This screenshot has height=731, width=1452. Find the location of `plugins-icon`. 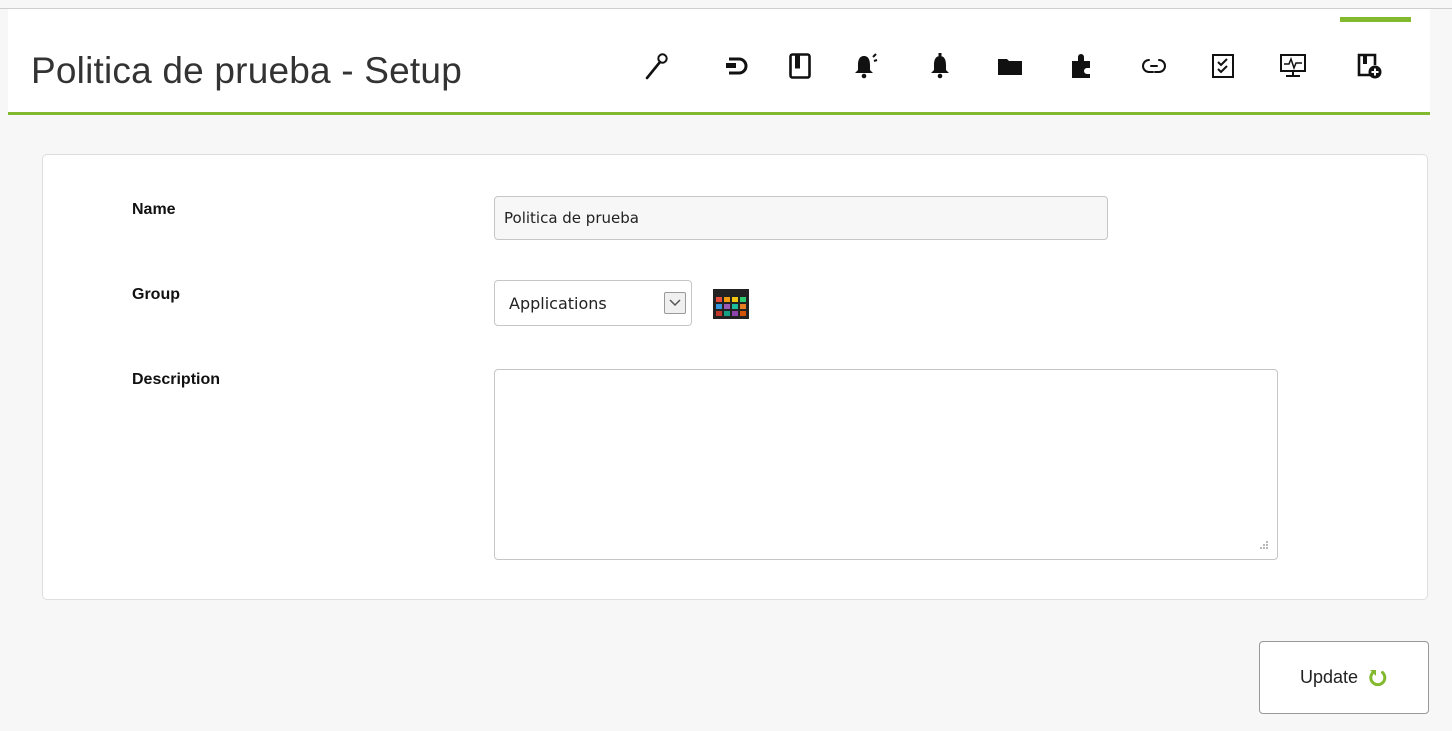

plugins-icon is located at coordinates (1081, 66).